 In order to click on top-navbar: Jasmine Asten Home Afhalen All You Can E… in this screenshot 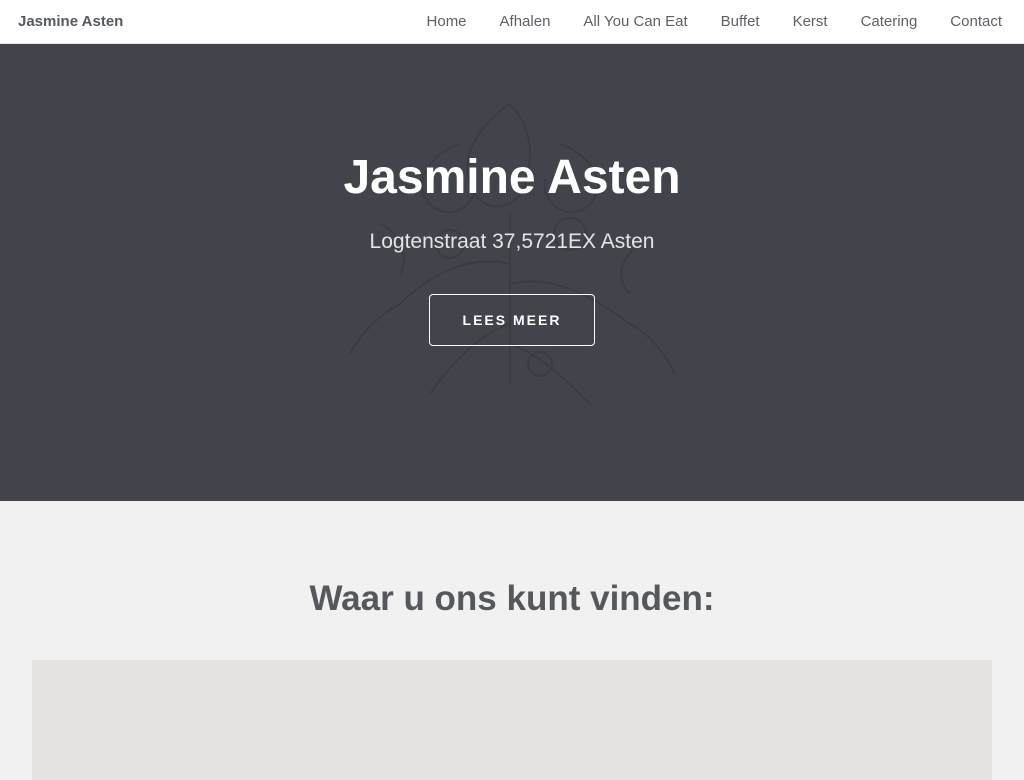, I will do `click(512, 22)`.